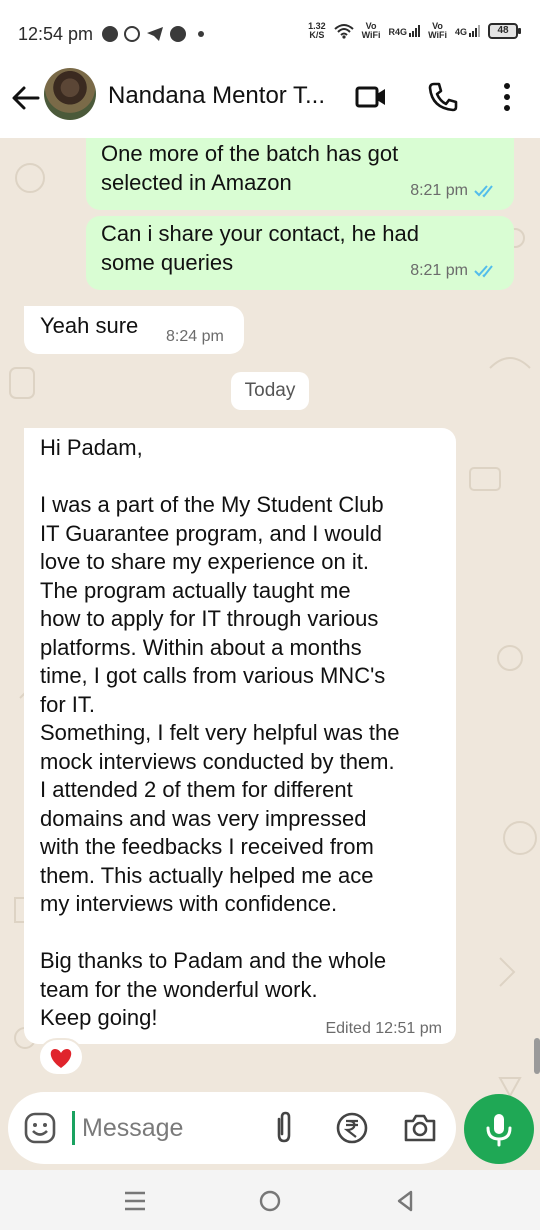  Describe the element at coordinates (504, 31) in the screenshot. I see `battery-icon: 48` at that location.